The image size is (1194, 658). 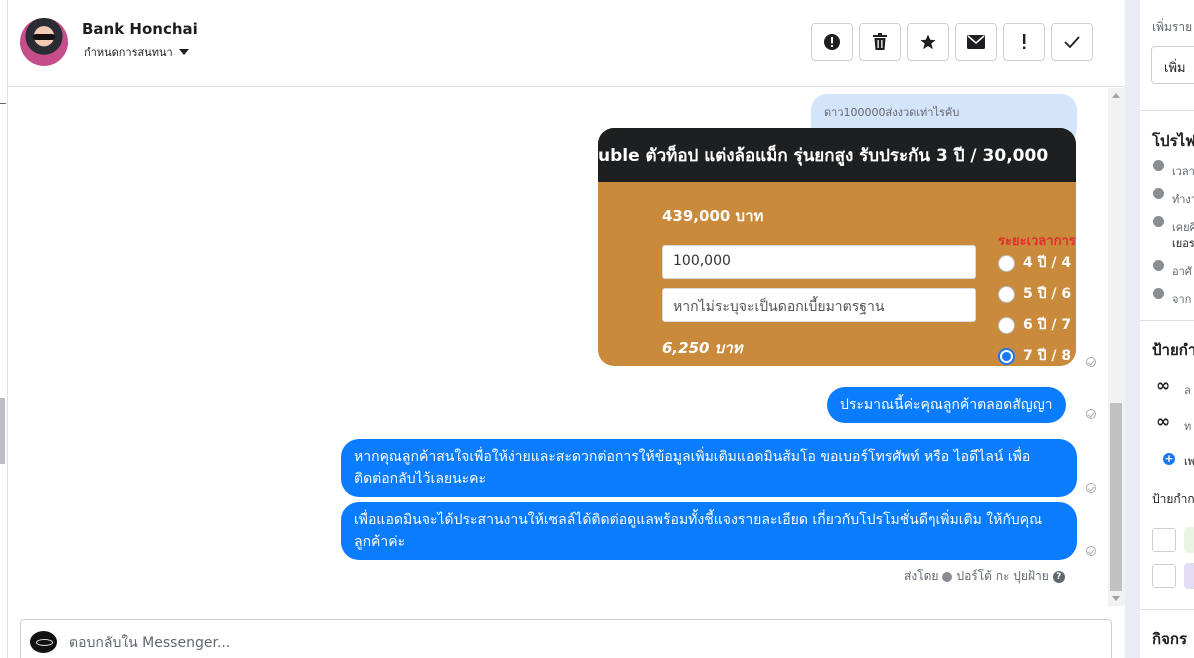 What do you see at coordinates (921, 576) in the screenshot?
I see `sent-by-label: ส่งโดย` at bounding box center [921, 576].